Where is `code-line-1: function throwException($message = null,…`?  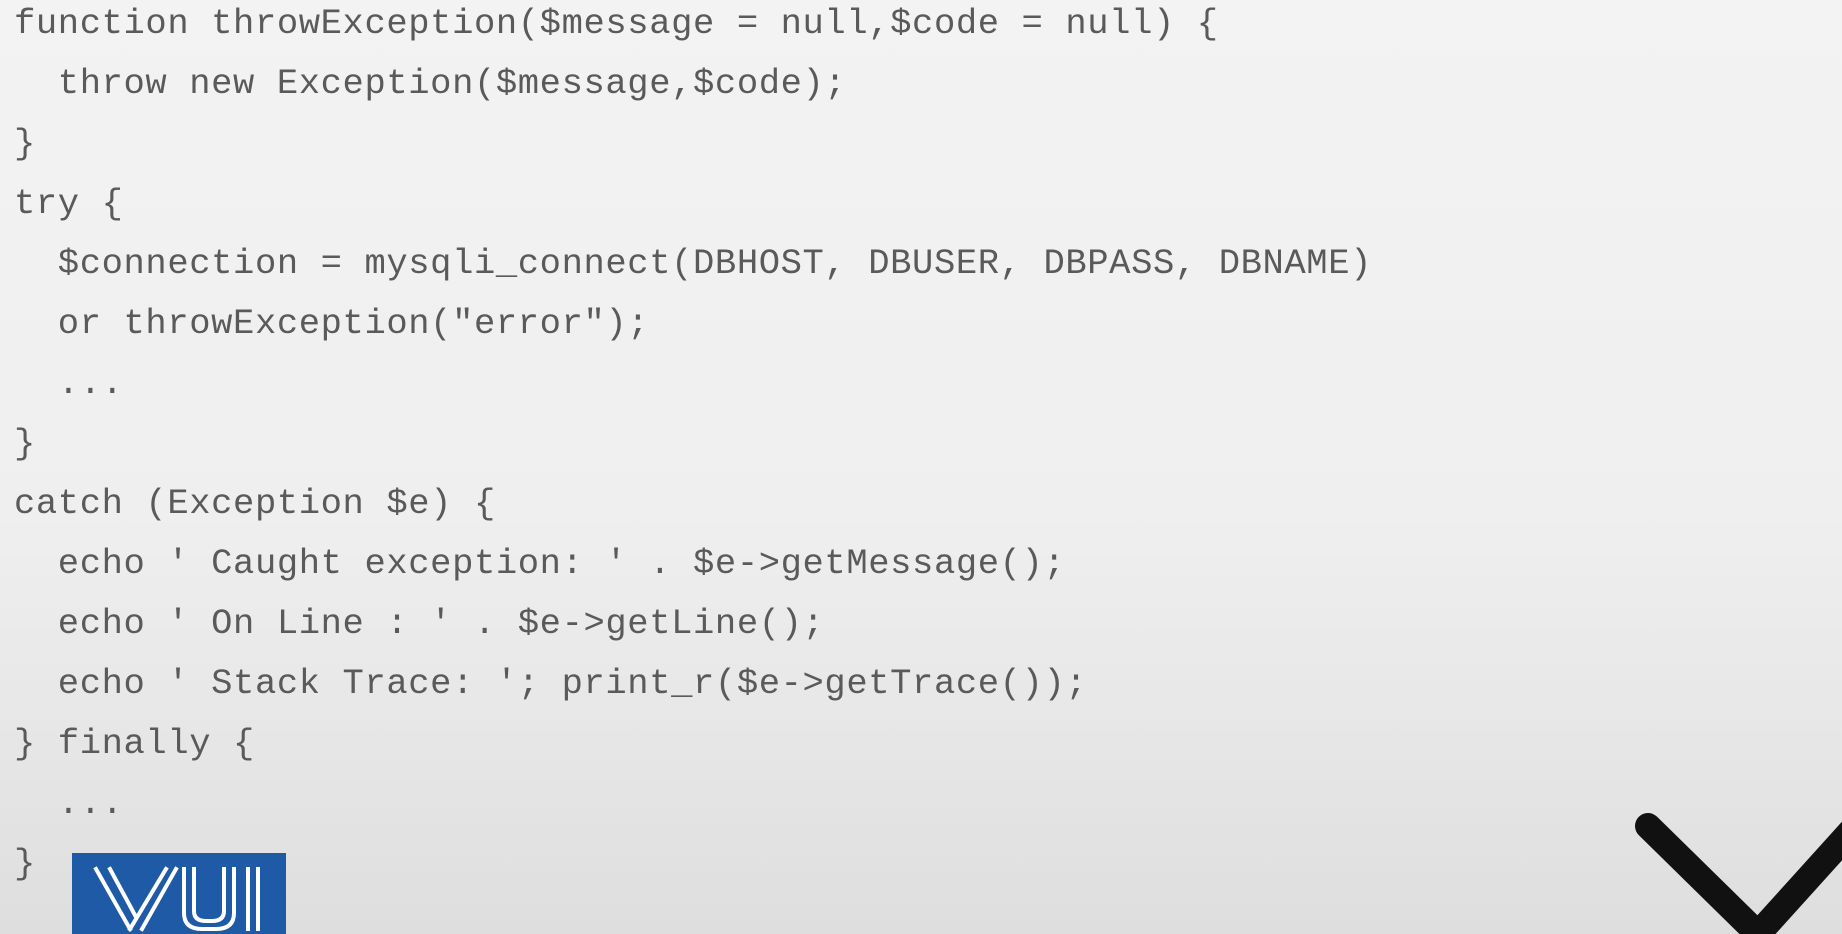 code-line-1: function throwException($message = null,… is located at coordinates (616, 23).